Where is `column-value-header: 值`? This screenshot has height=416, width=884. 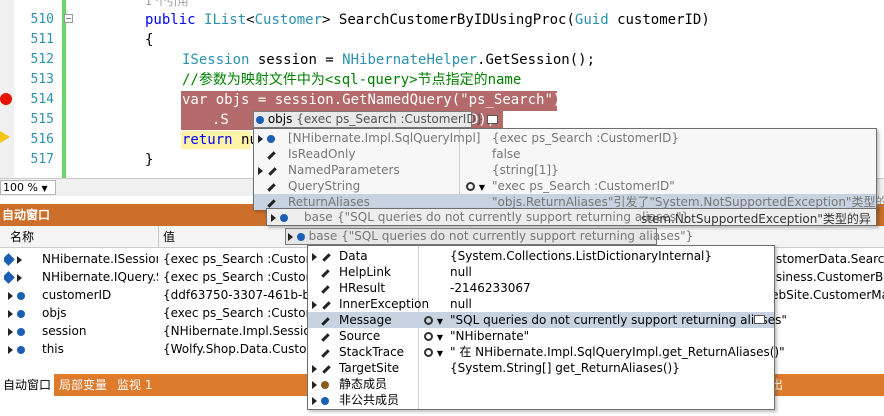
column-value-header: 值 is located at coordinates (169, 237).